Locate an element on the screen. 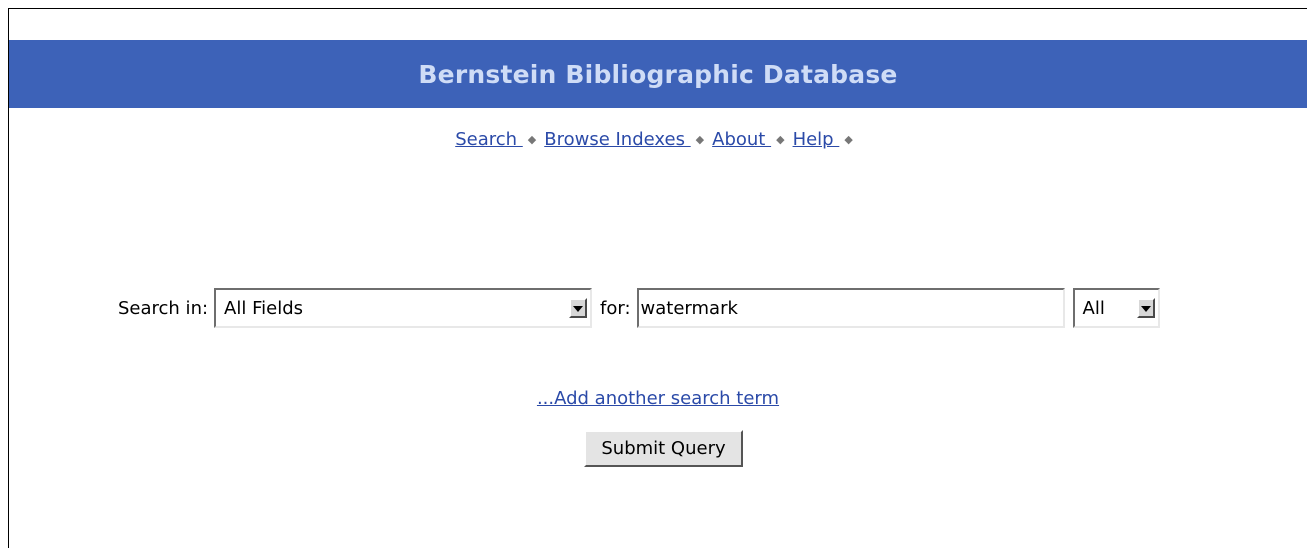  for-label: for: is located at coordinates (615, 308).